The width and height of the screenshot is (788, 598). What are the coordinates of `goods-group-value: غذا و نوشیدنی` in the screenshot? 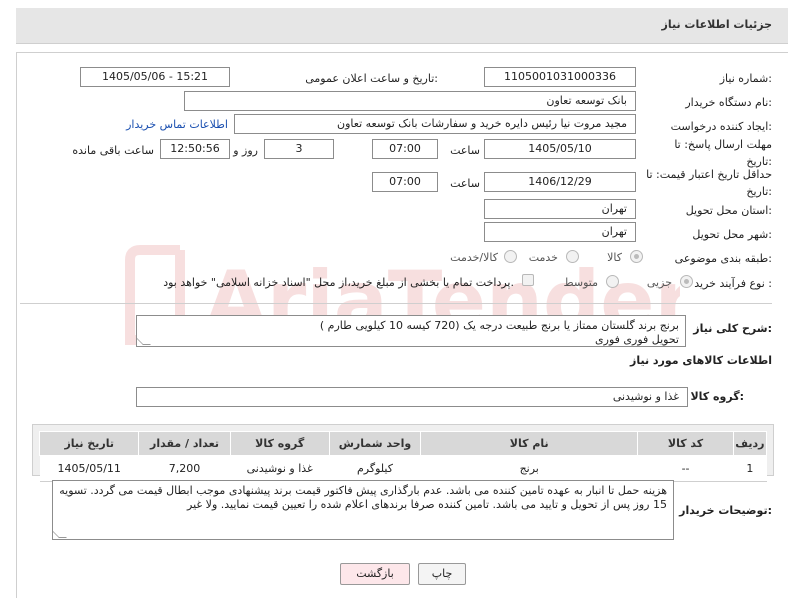 It's located at (412, 397).